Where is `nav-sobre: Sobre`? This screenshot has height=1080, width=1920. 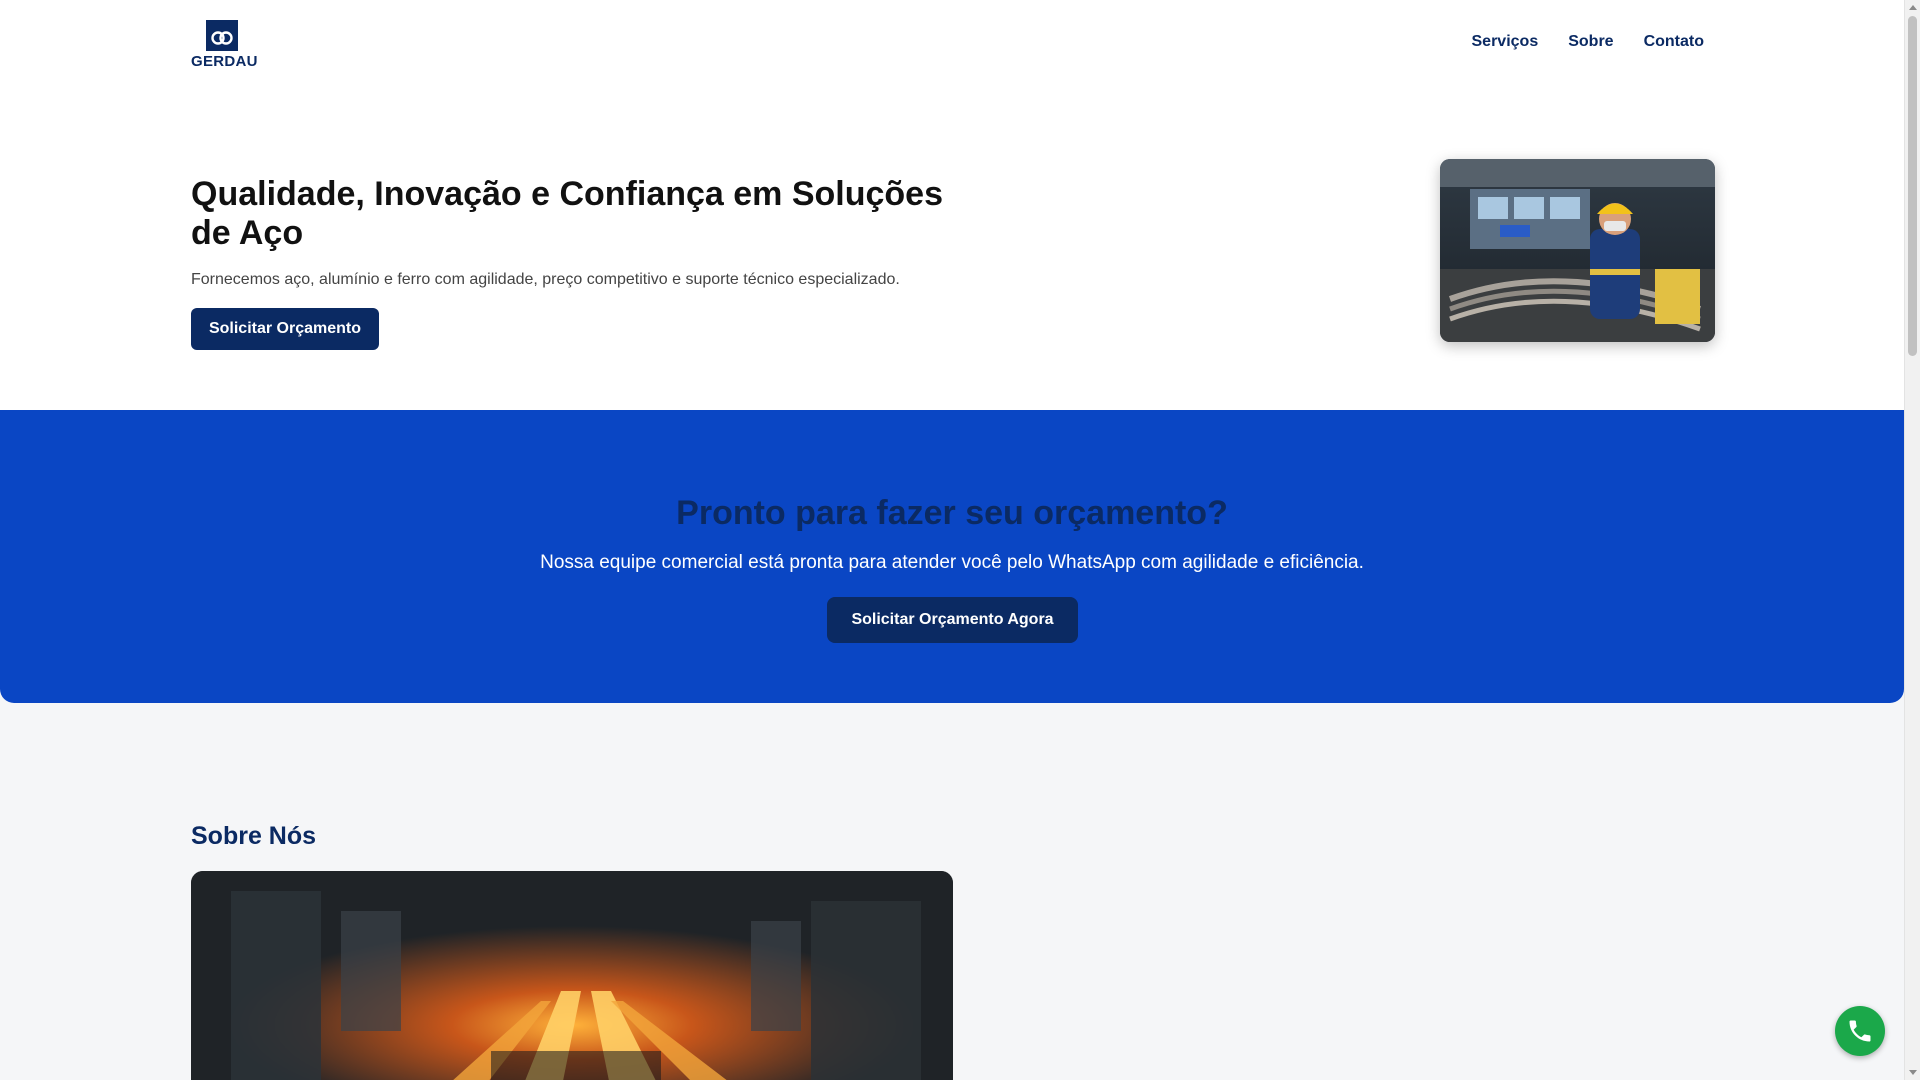
nav-sobre: Sobre is located at coordinates (1590, 42).